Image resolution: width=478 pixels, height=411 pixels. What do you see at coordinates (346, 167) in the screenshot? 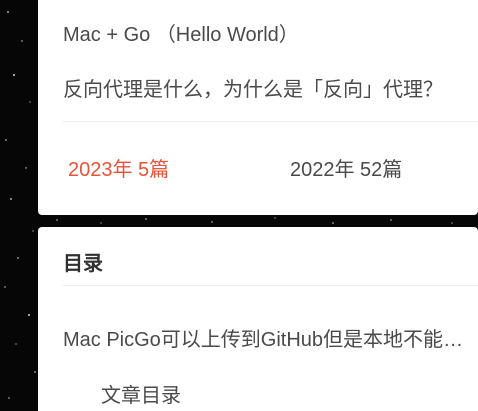
I see `archive-2022-link: 2022年 52篇` at bounding box center [346, 167].